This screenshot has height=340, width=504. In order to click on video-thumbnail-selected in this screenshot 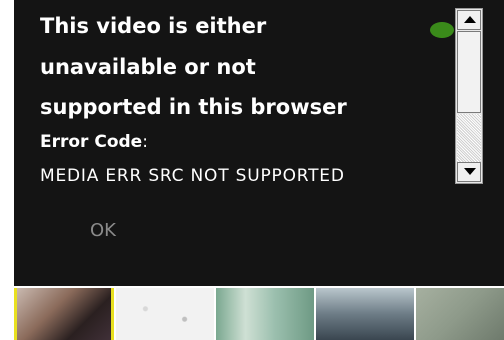, I will do `click(64, 314)`.